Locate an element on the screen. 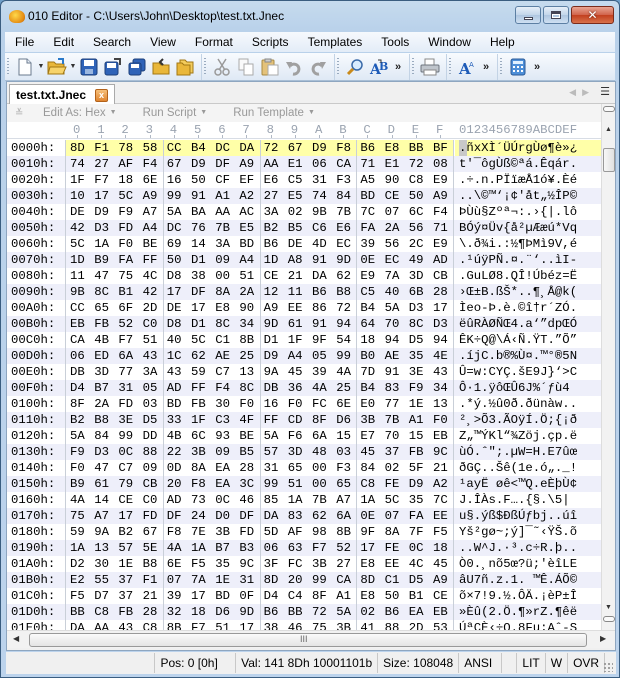  hex-byte: F8 is located at coordinates (174, 532).